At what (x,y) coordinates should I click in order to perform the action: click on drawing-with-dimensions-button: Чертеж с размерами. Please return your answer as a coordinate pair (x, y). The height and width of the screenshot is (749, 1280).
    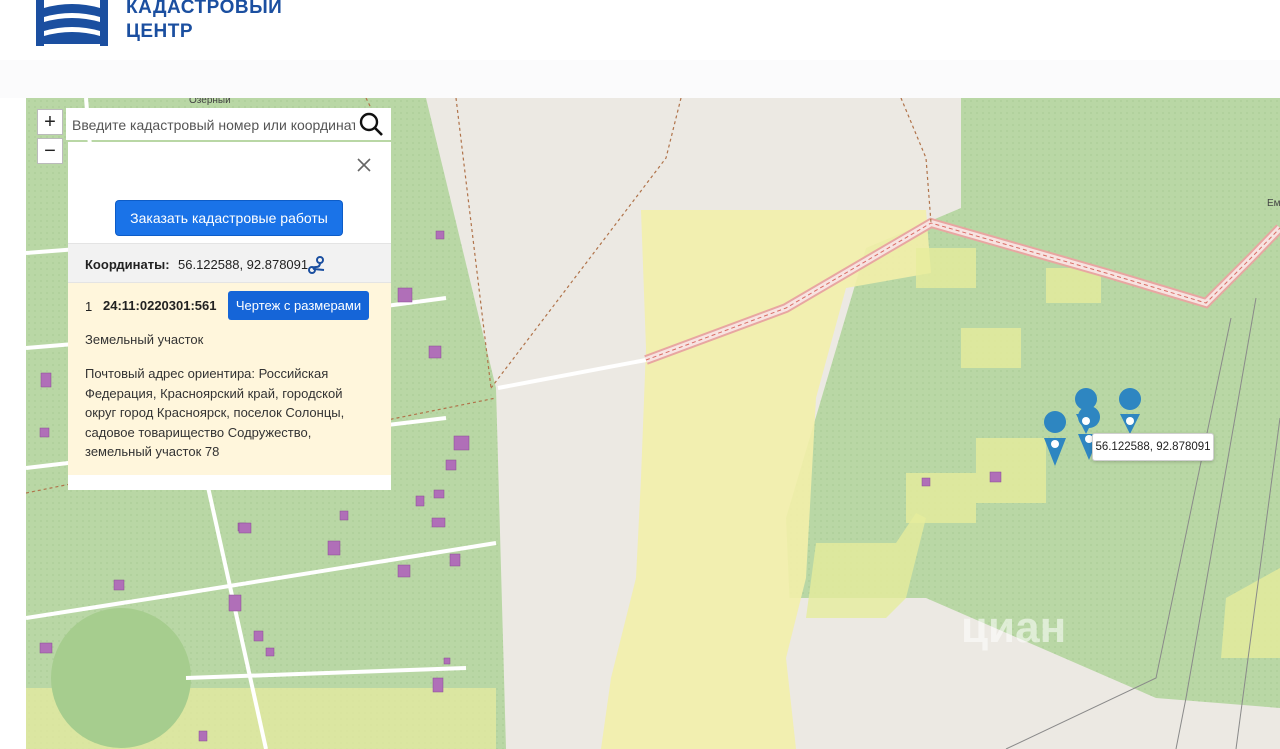
    Looking at the image, I should click on (298, 305).